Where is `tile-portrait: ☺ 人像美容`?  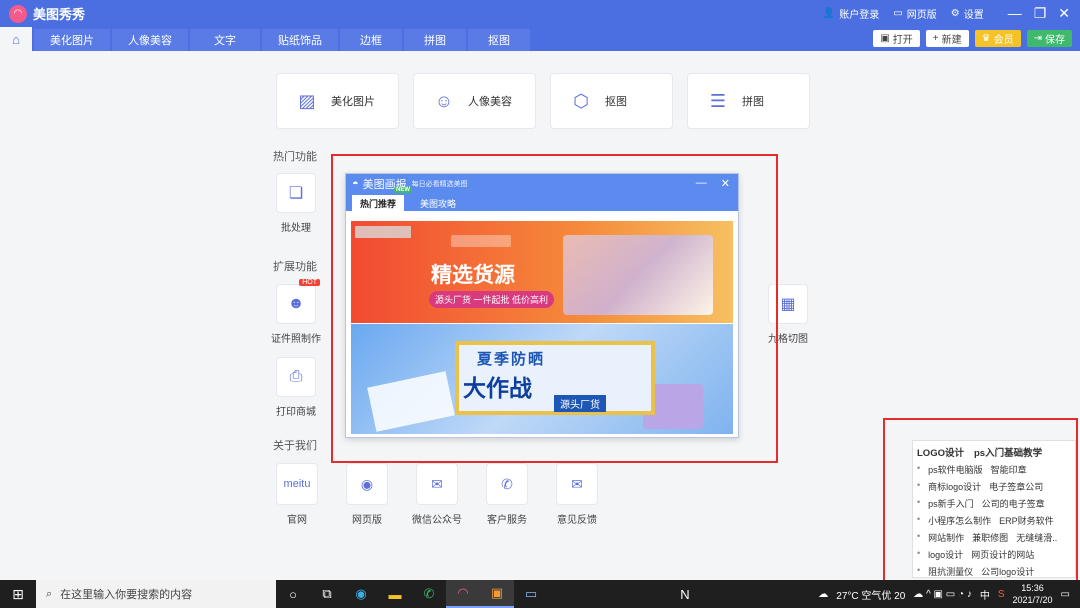 tile-portrait: ☺ 人像美容 is located at coordinates (474, 101).